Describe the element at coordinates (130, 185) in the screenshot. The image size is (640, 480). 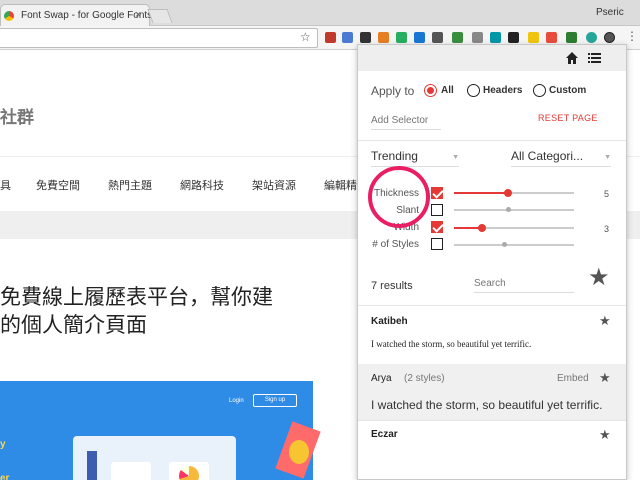
I see `nav-item: 熱門主題` at that location.